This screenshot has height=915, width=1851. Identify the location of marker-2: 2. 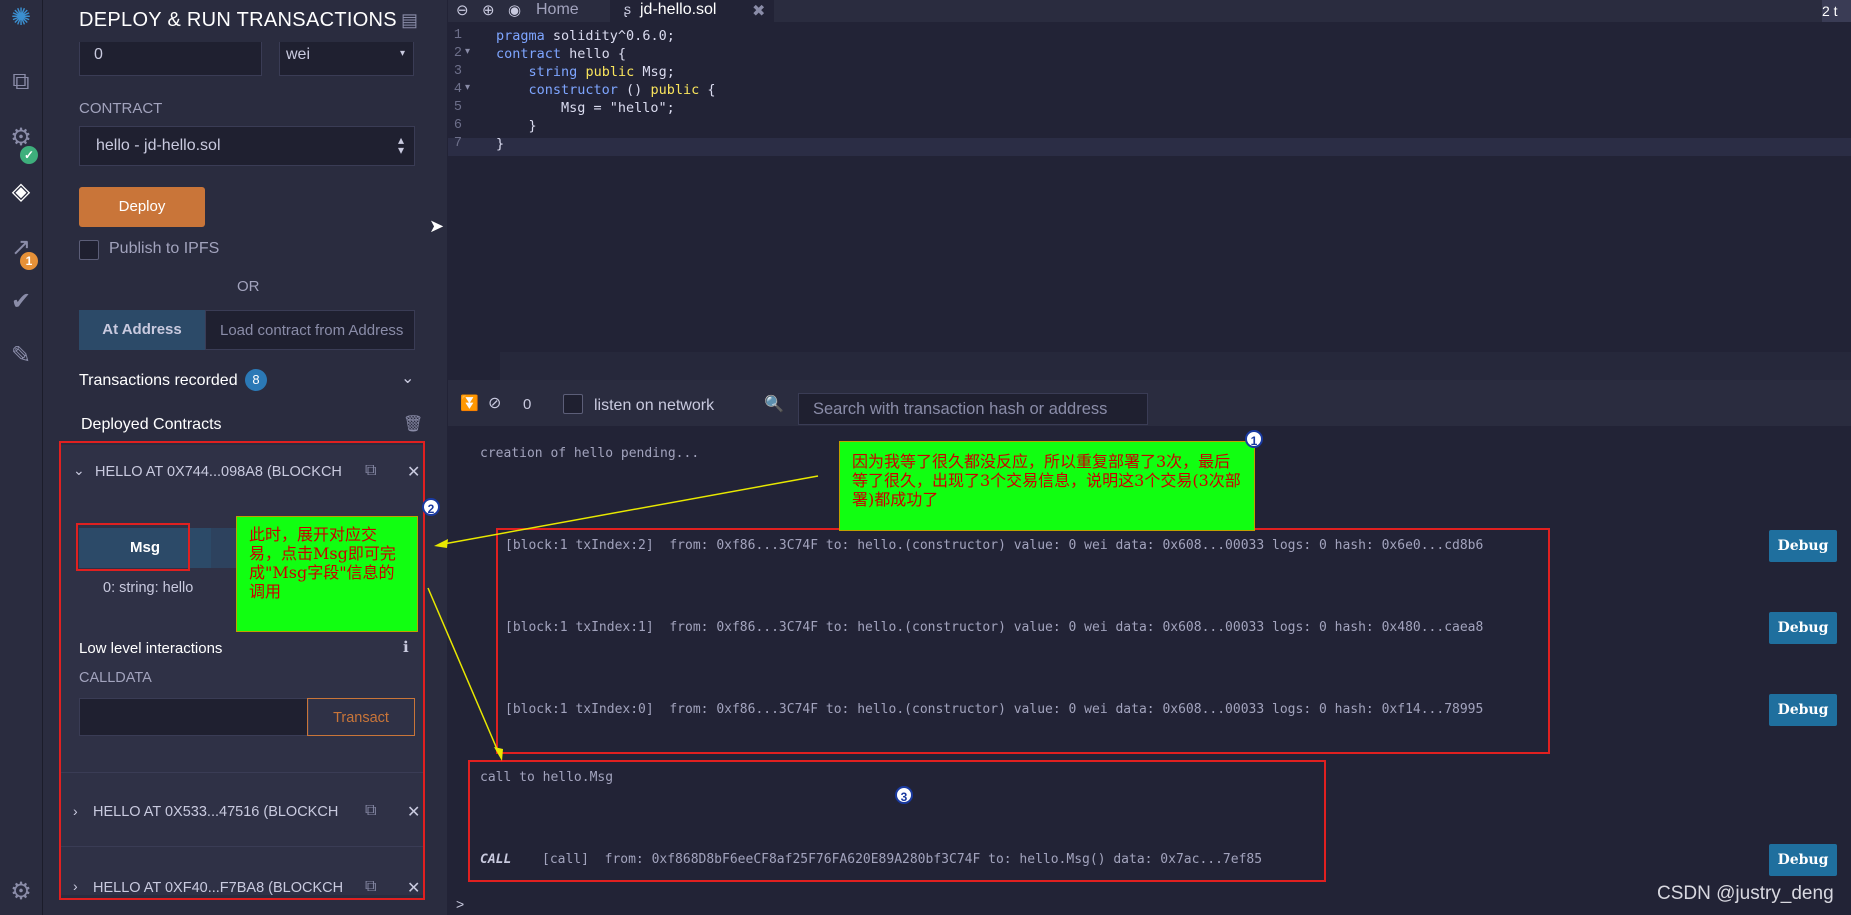
(431, 507).